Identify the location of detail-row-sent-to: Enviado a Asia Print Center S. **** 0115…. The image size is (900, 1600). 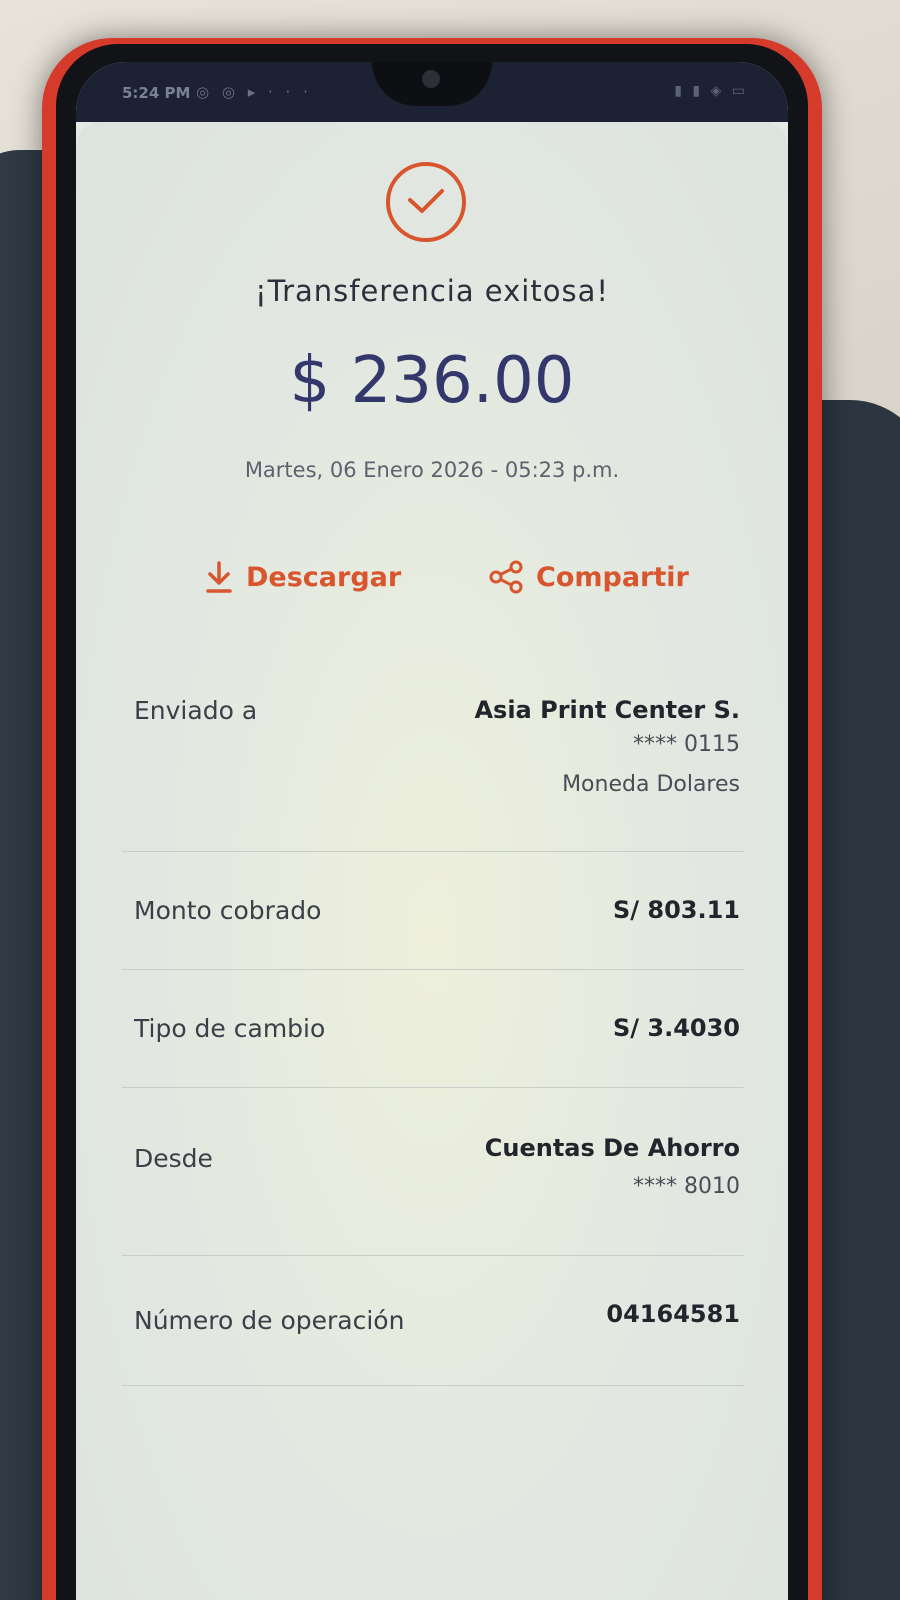
(433, 767).